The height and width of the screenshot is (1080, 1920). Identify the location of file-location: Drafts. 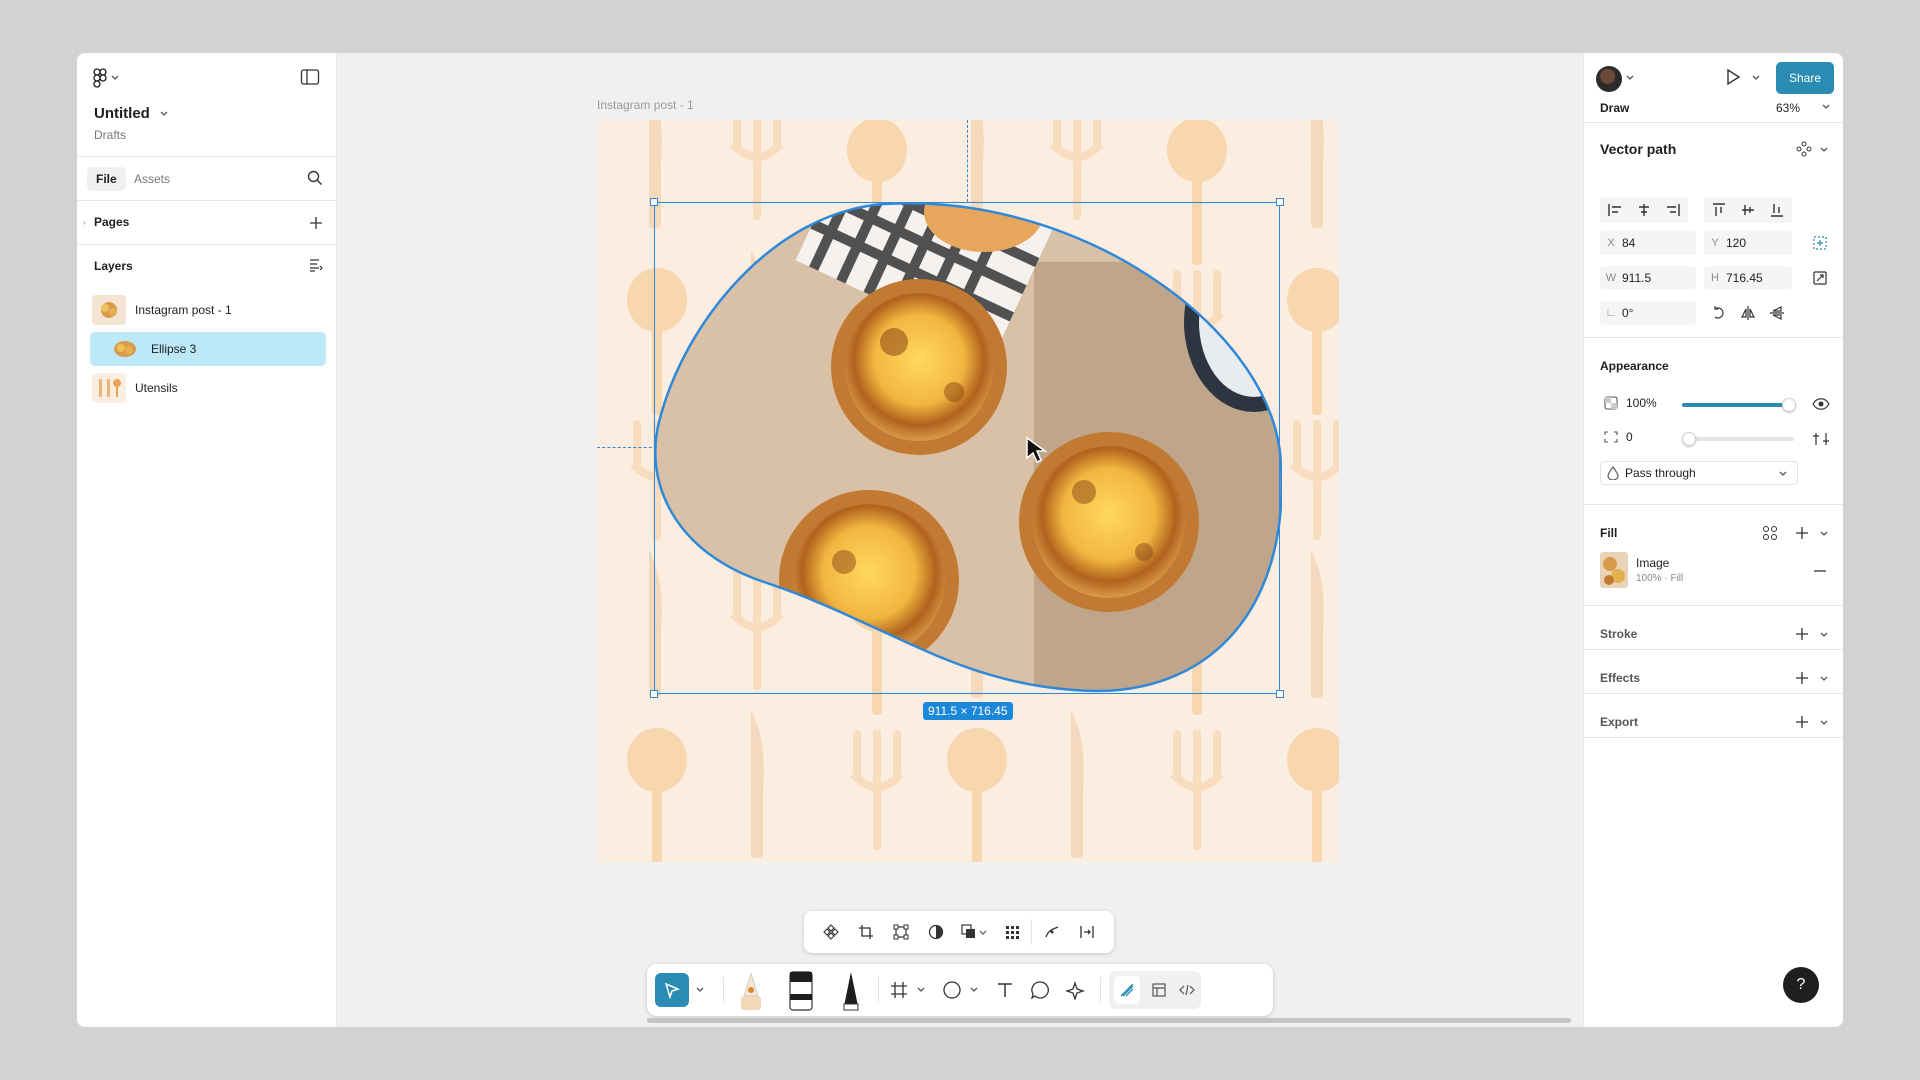
(110, 135).